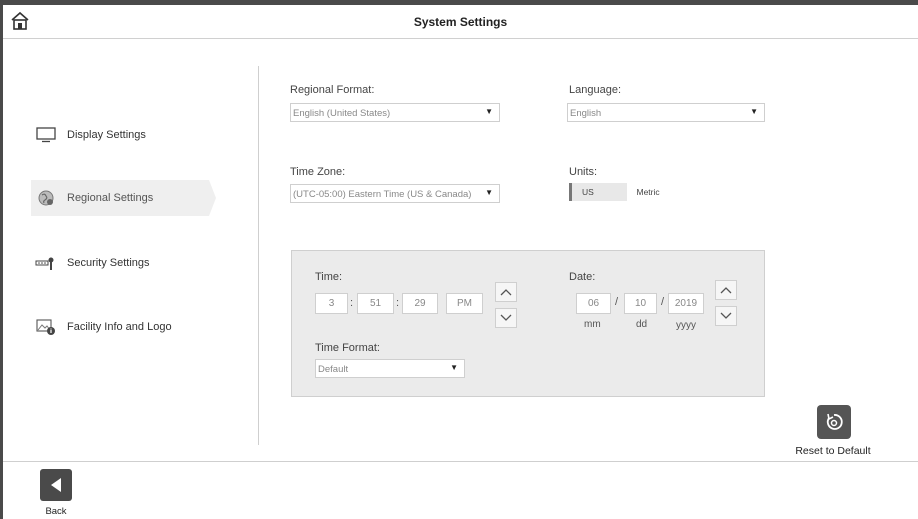 The width and height of the screenshot is (918, 519). I want to click on date-down-button, so click(726, 316).